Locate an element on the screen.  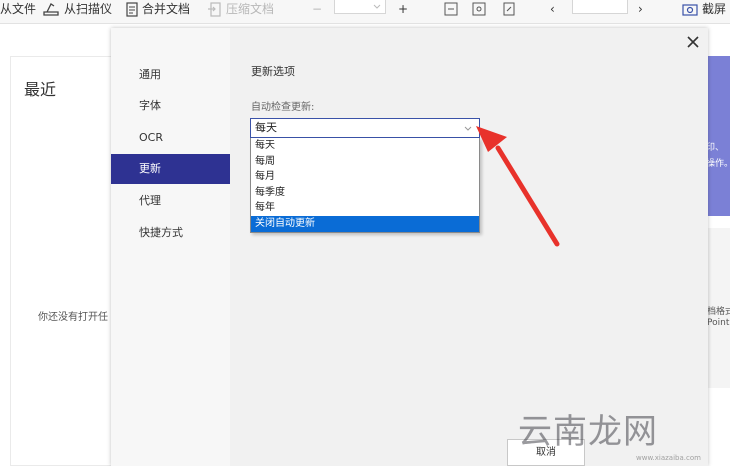
from-file-button: 从文件 is located at coordinates (18, 9).